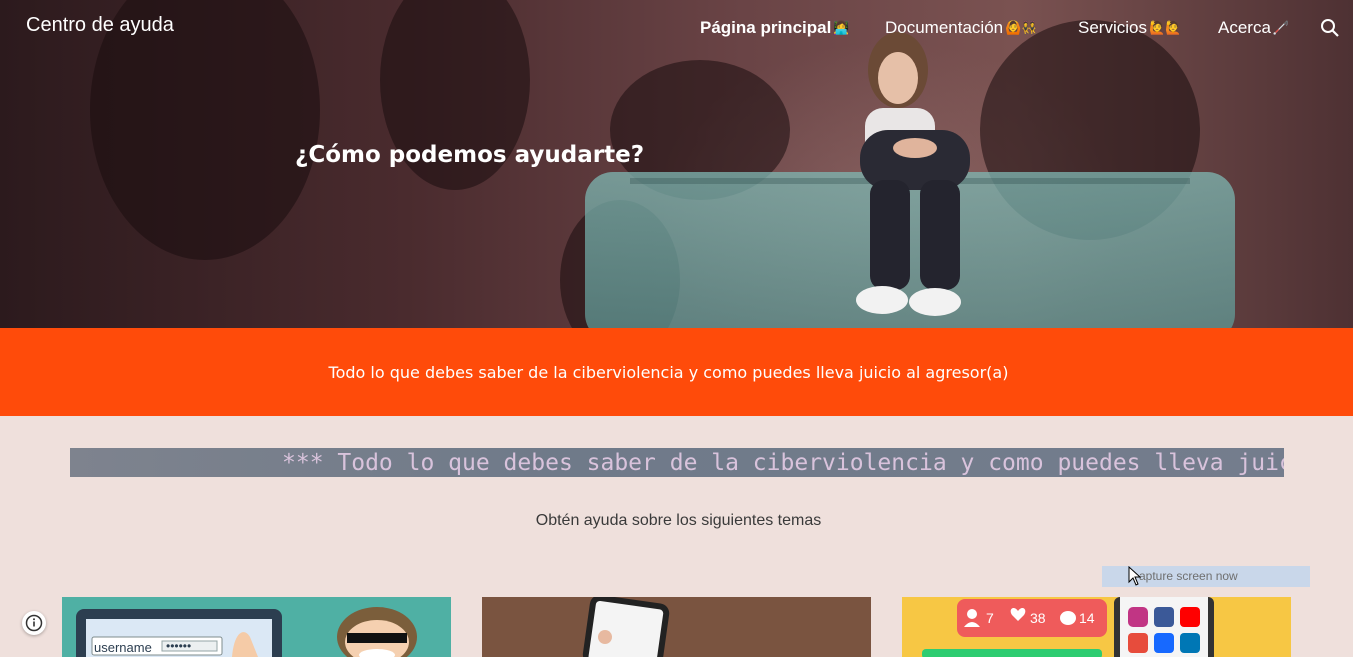 Image resolution: width=1353 pixels, height=657 pixels. I want to click on topic-card-phone, so click(676, 627).